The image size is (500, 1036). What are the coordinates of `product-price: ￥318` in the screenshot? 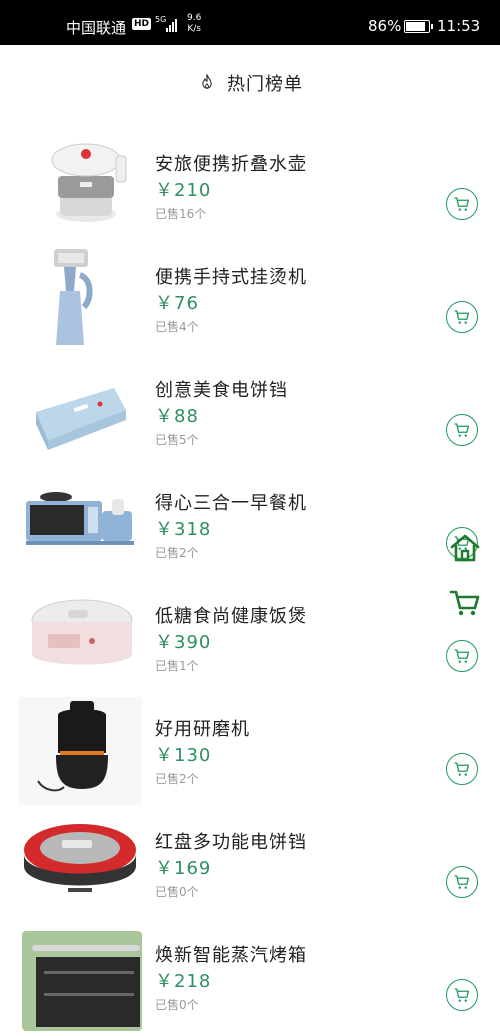 It's located at (183, 529).